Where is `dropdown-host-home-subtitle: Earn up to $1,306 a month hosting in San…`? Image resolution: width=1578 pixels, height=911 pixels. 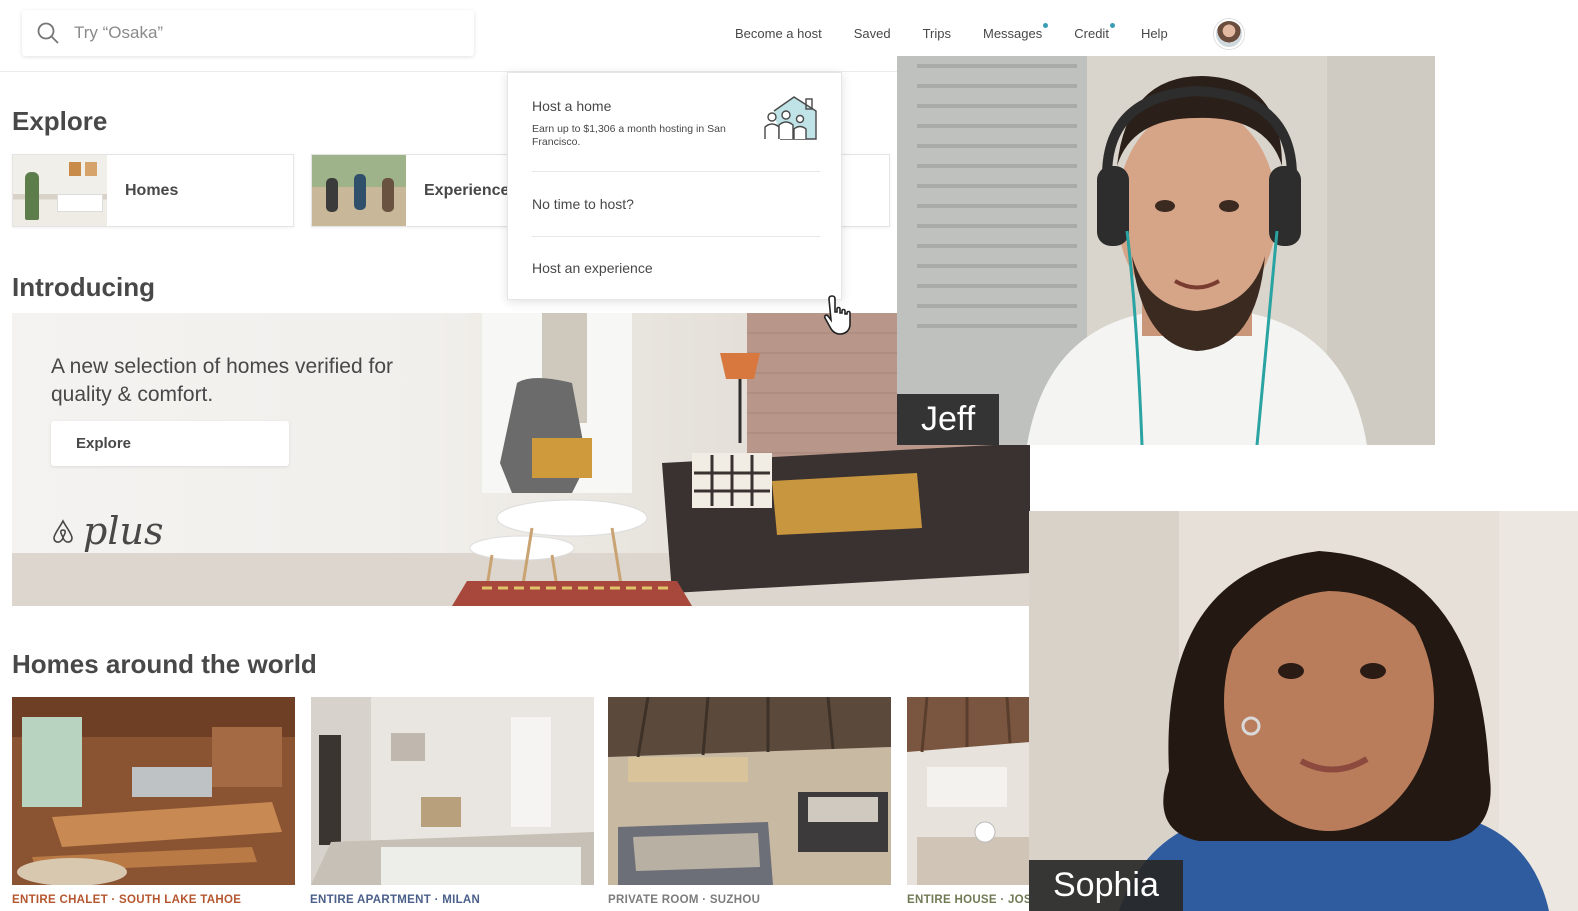 dropdown-host-home-subtitle: Earn up to $1,306 a month hosting in San… is located at coordinates (629, 135).